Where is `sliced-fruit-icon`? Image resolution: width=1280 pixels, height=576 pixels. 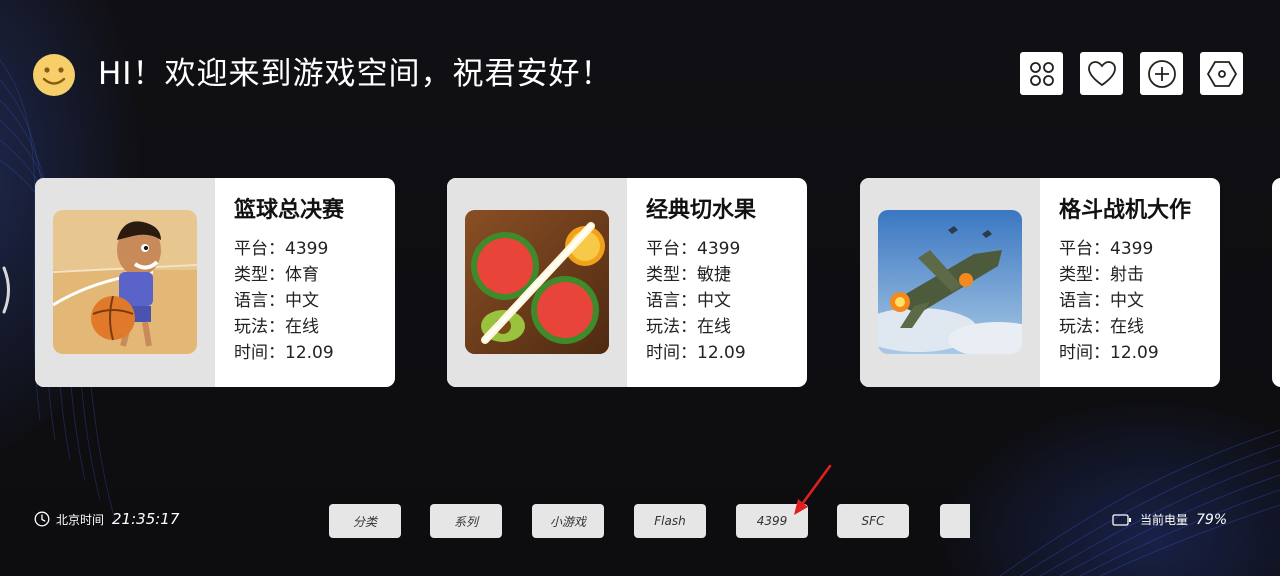
sliced-fruit-icon is located at coordinates (537, 282).